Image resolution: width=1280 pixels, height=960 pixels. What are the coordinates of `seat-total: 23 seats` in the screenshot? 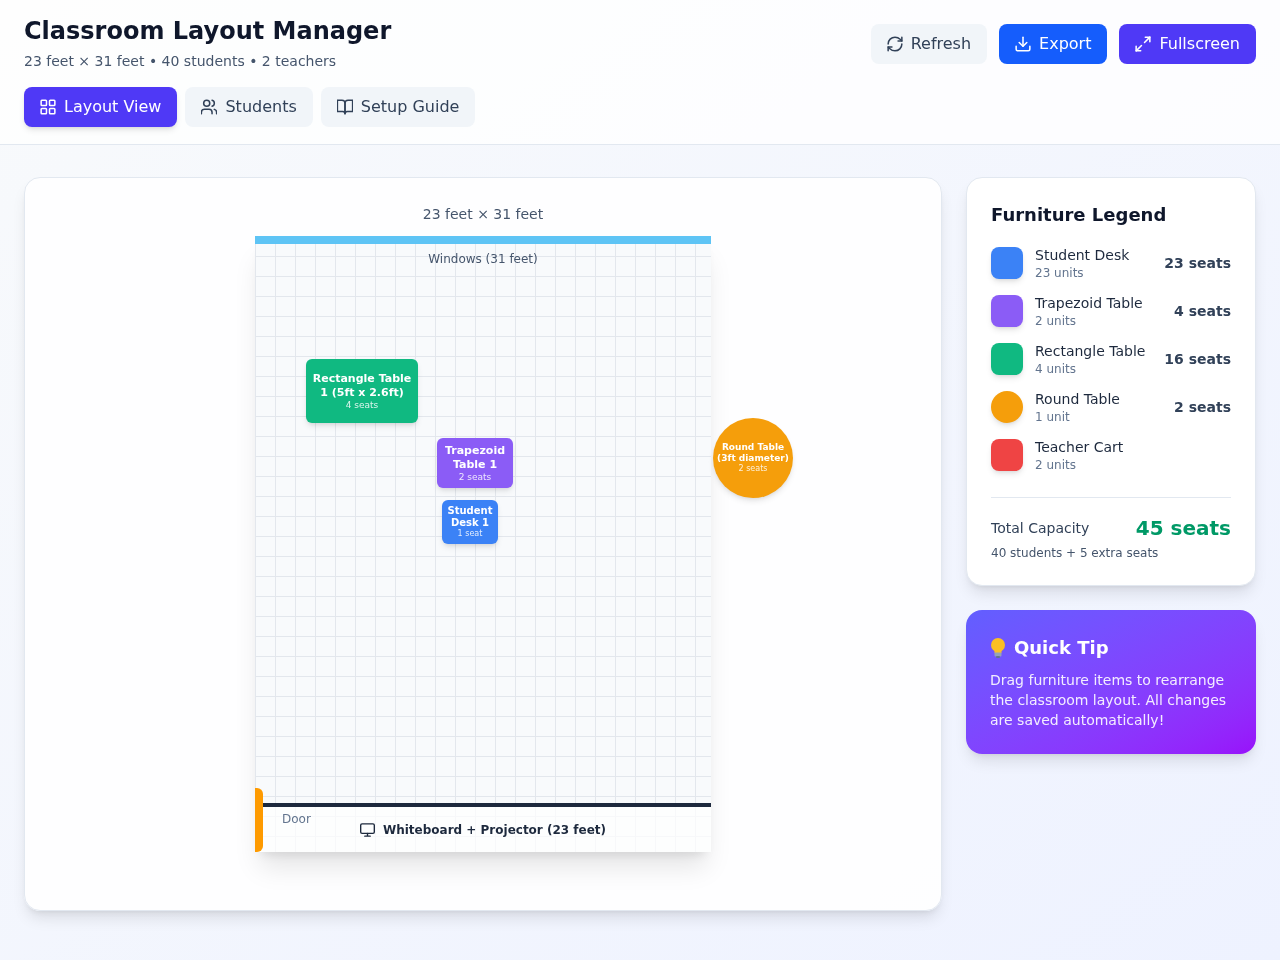 It's located at (1197, 263).